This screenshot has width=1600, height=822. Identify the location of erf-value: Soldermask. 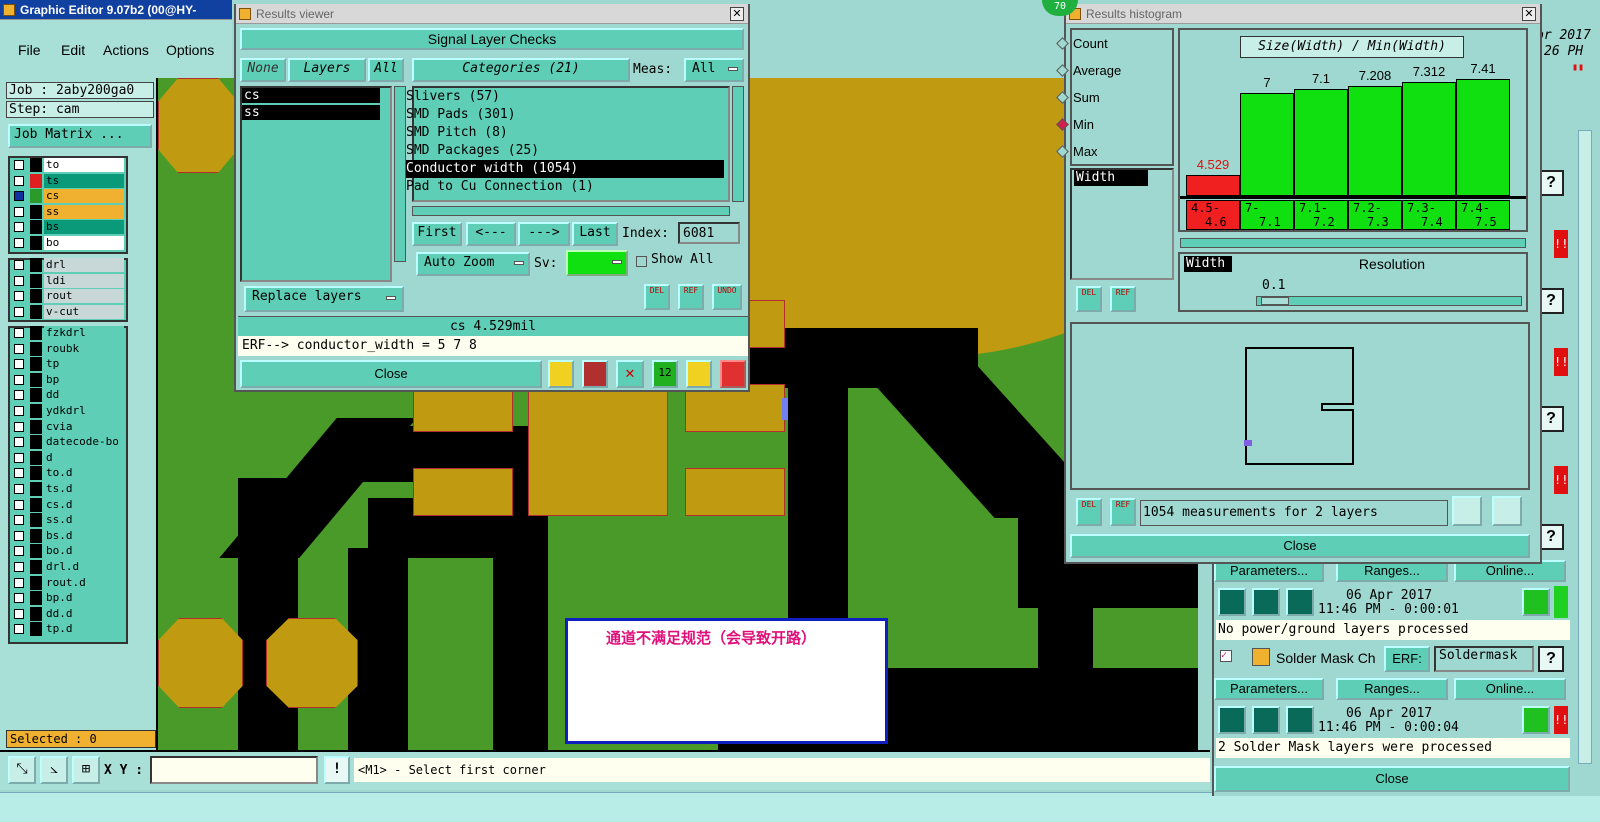
(1484, 659).